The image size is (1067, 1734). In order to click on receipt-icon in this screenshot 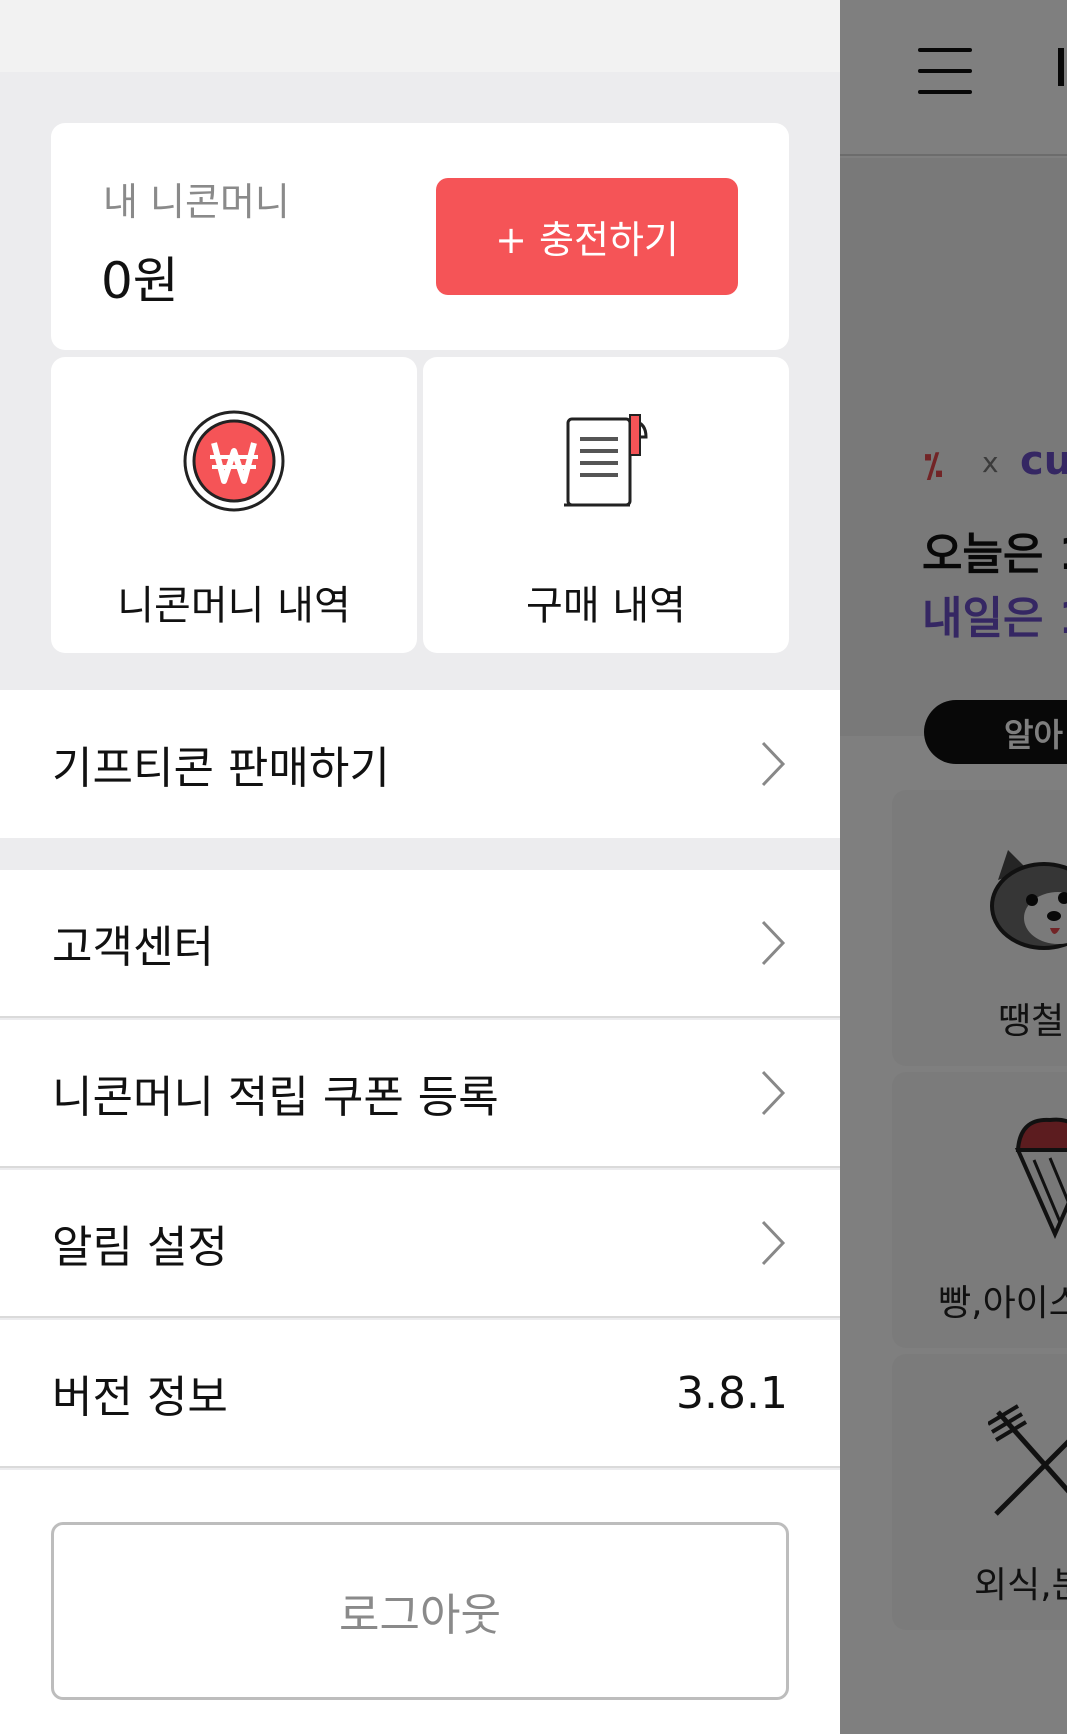, I will do `click(606, 460)`.